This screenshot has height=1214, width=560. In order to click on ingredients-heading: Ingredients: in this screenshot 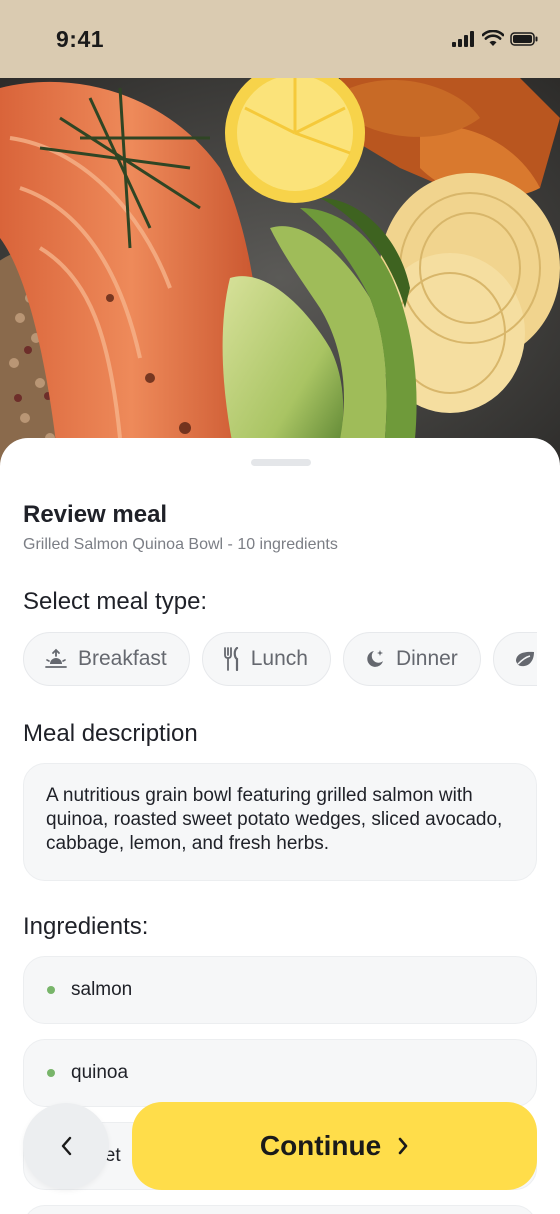, I will do `click(86, 926)`.